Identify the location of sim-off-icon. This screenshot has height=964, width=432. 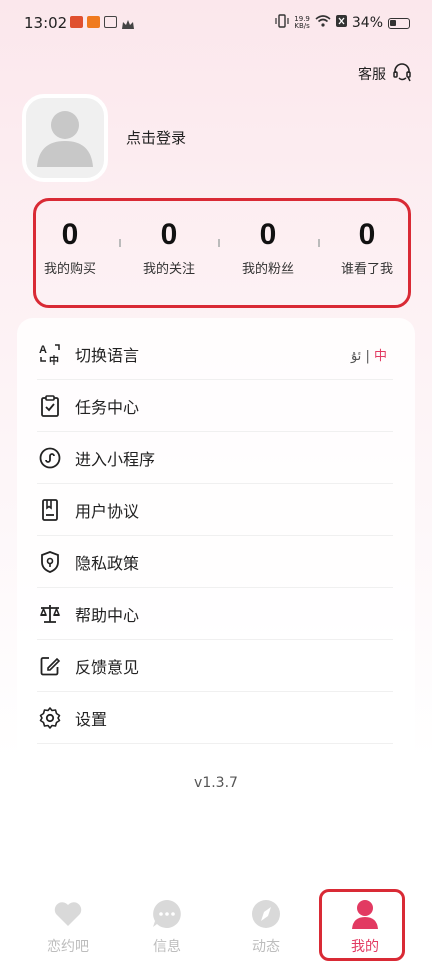
(341, 23).